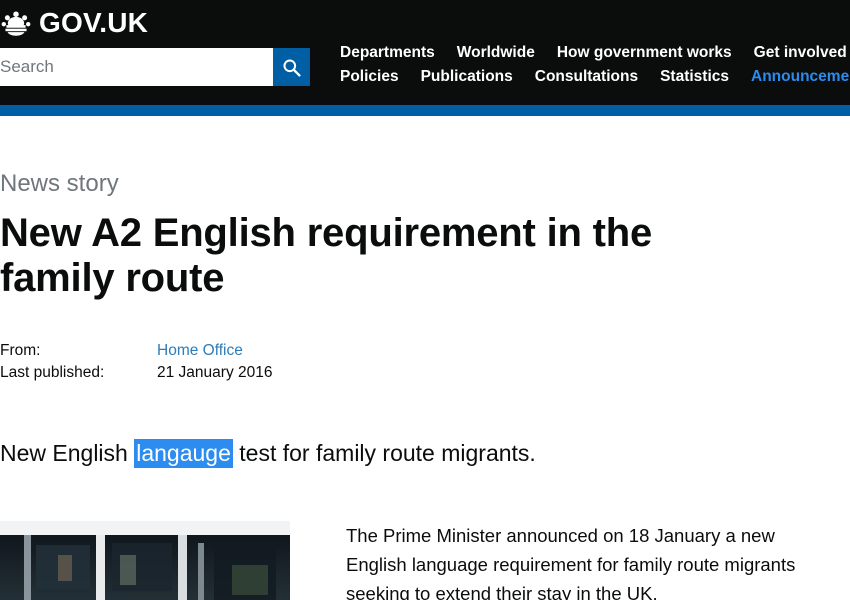 The width and height of the screenshot is (850, 600). What do you see at coordinates (215, 373) in the screenshot?
I see `metadata-value-last-published: 21 January 2016` at bounding box center [215, 373].